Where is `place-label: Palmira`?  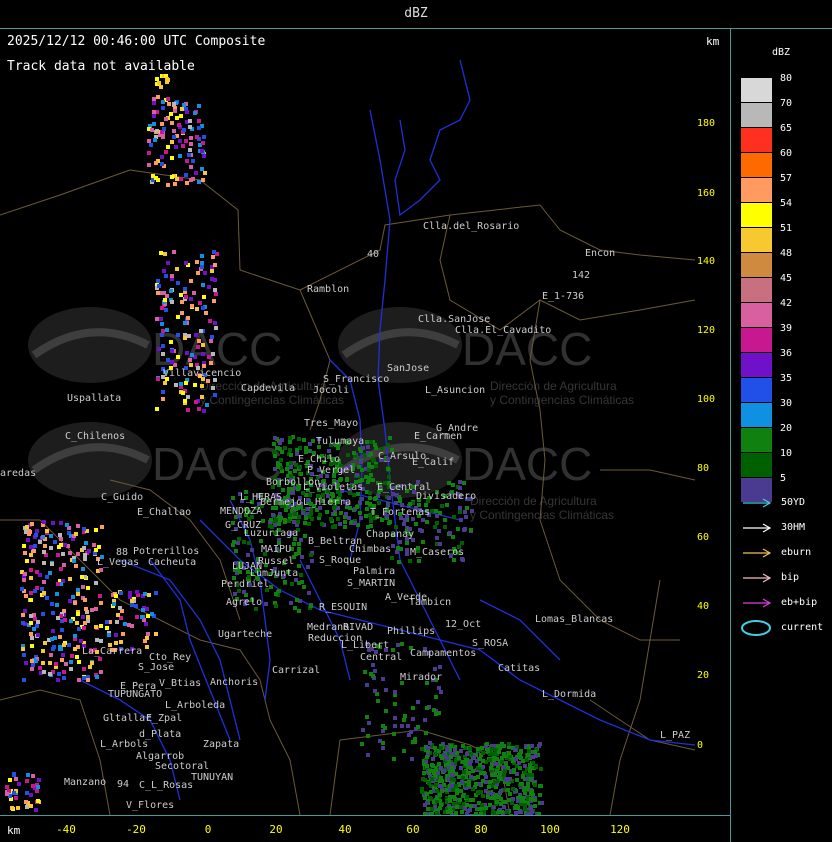 place-label: Palmira is located at coordinates (374, 571).